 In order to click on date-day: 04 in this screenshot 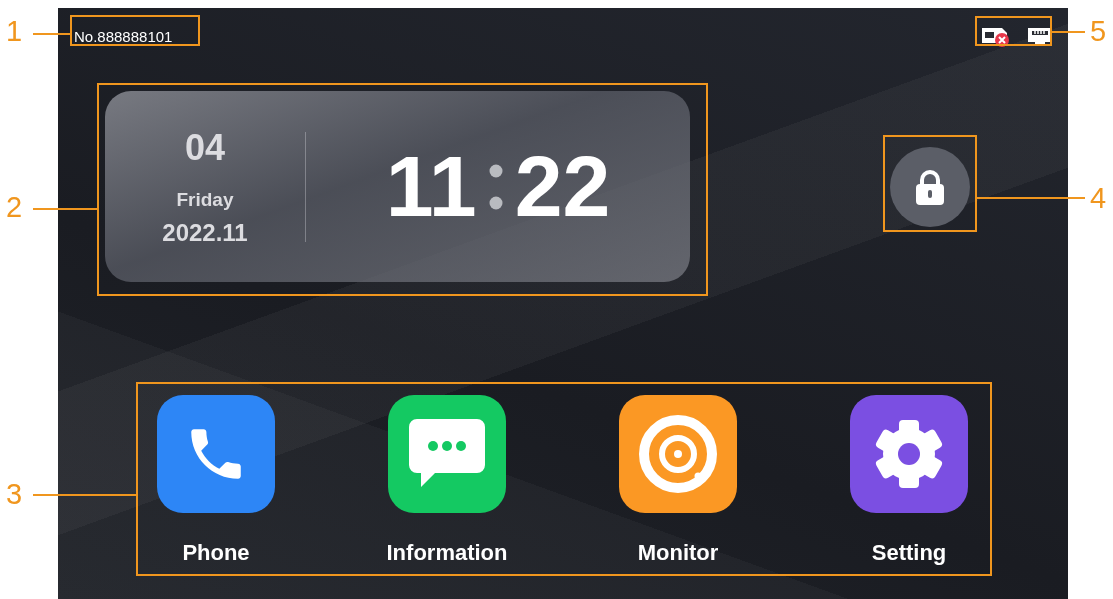, I will do `click(204, 147)`.